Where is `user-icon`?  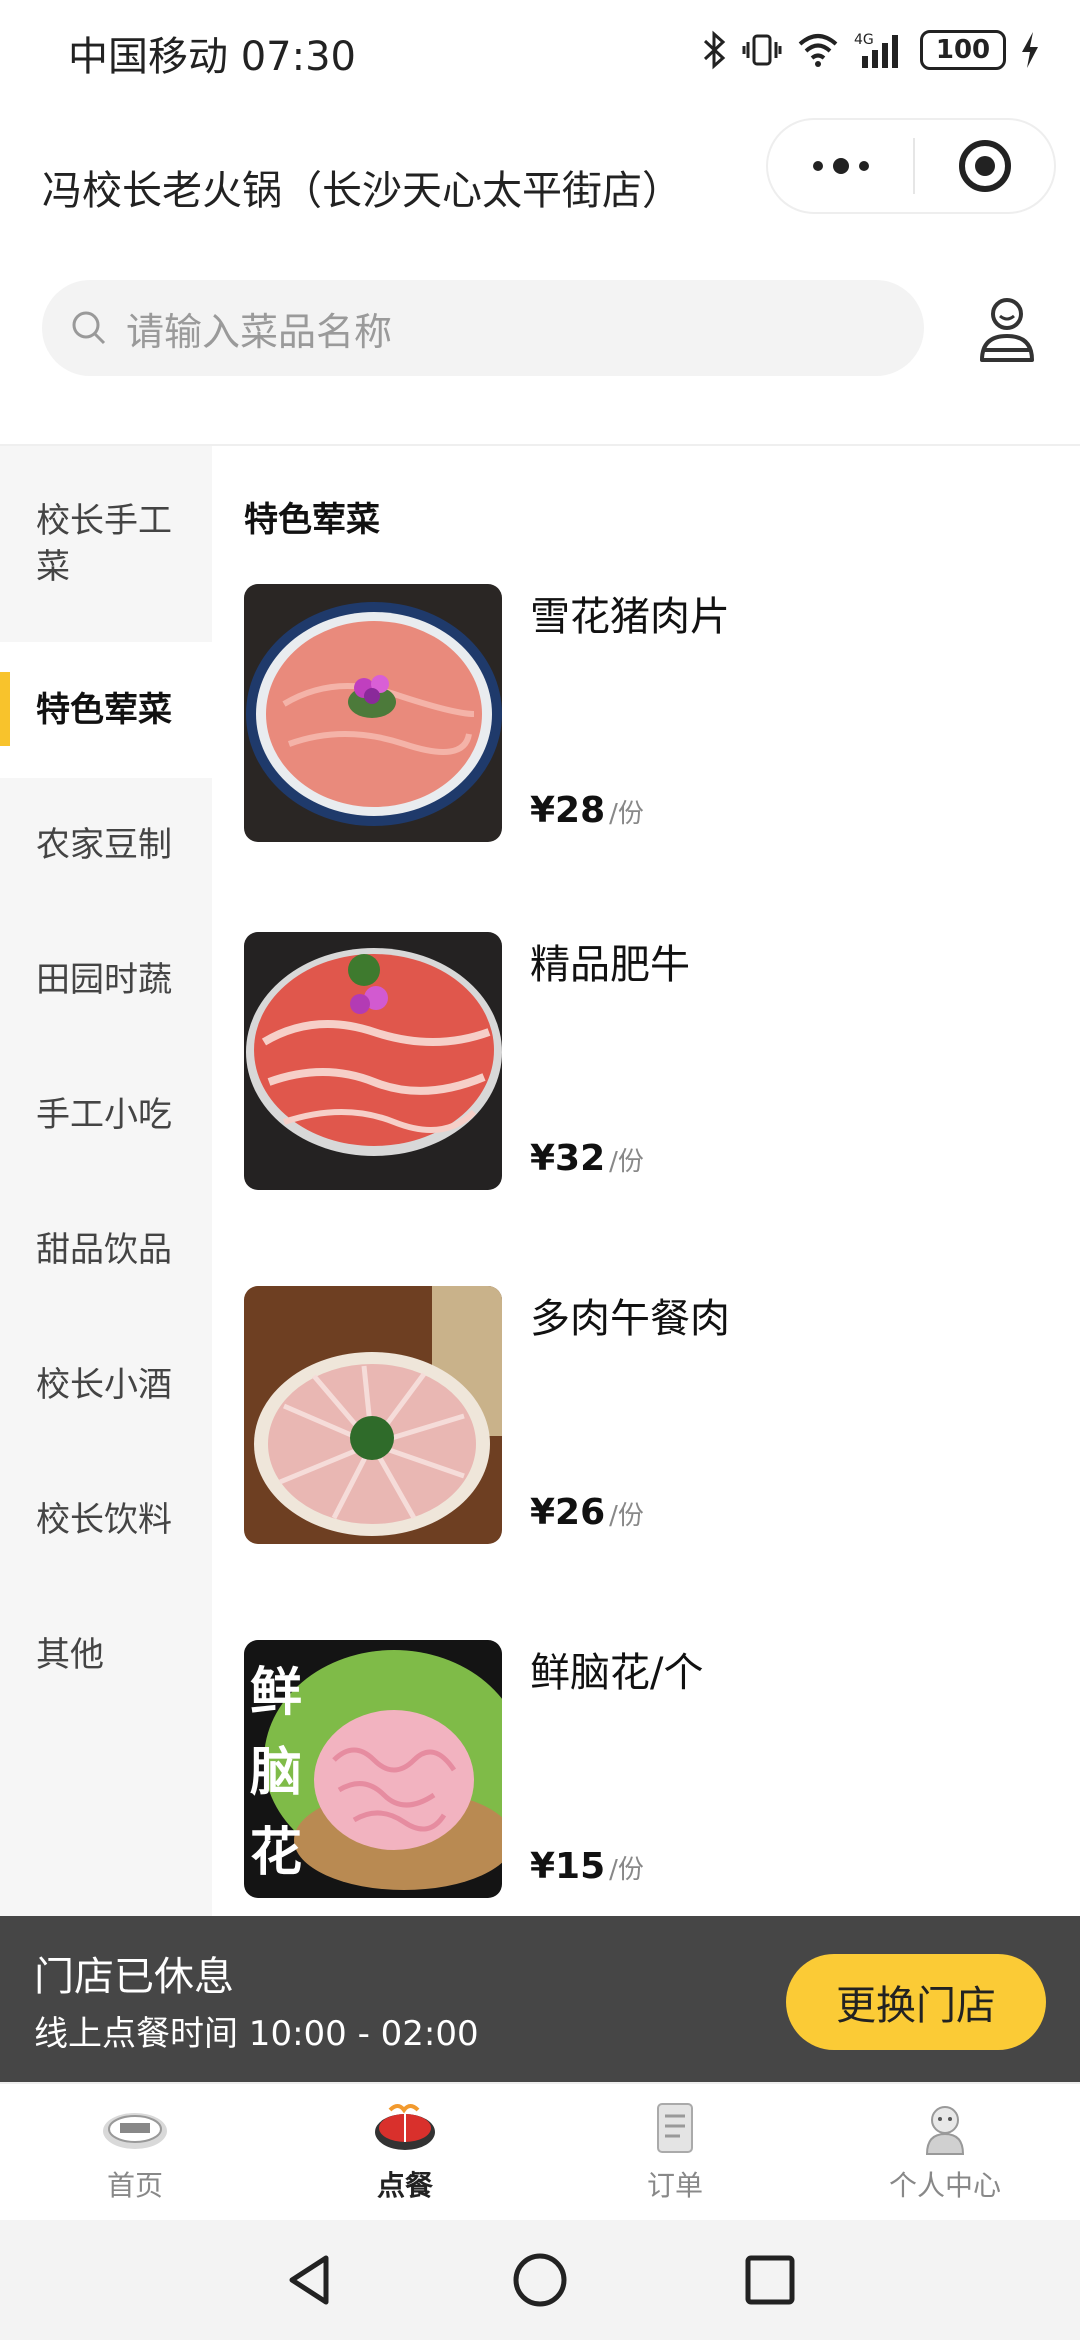
user-icon is located at coordinates (1007, 330).